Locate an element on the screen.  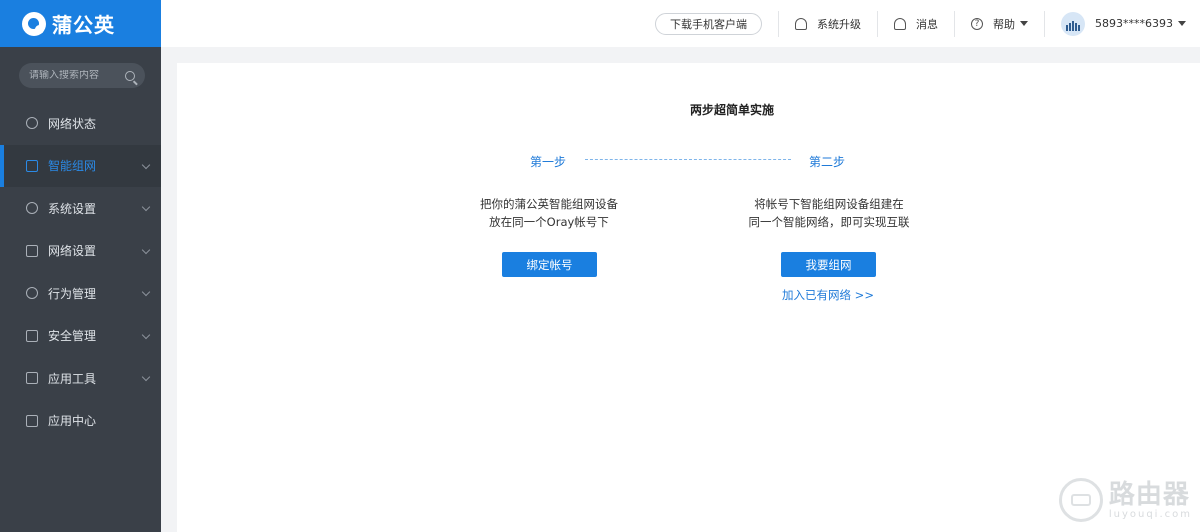
help-label: 帮助 is located at coordinates (1004, 24).